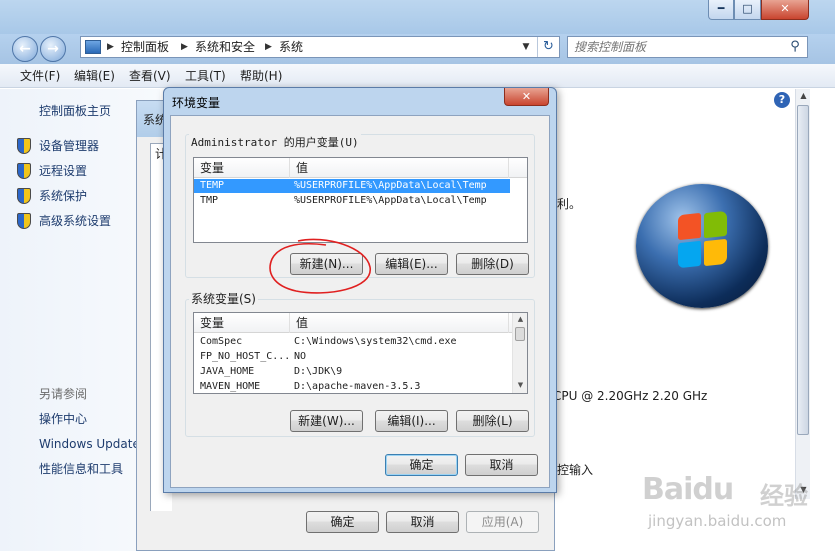 The height and width of the screenshot is (551, 835). I want to click on minimize-button: ━, so click(721, 10).